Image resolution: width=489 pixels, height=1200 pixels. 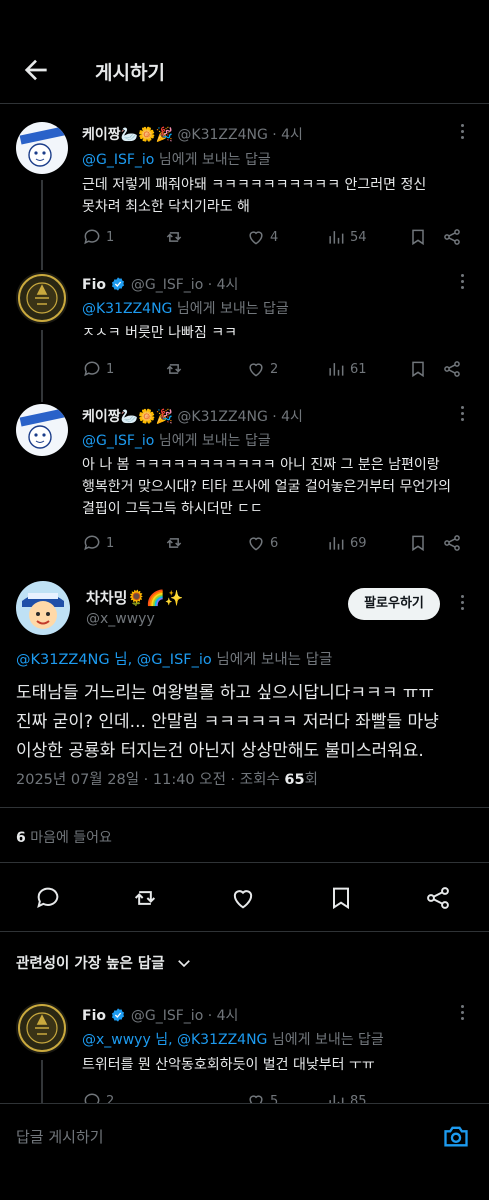 I want to click on display-name: 차차밍, so click(x=106, y=598).